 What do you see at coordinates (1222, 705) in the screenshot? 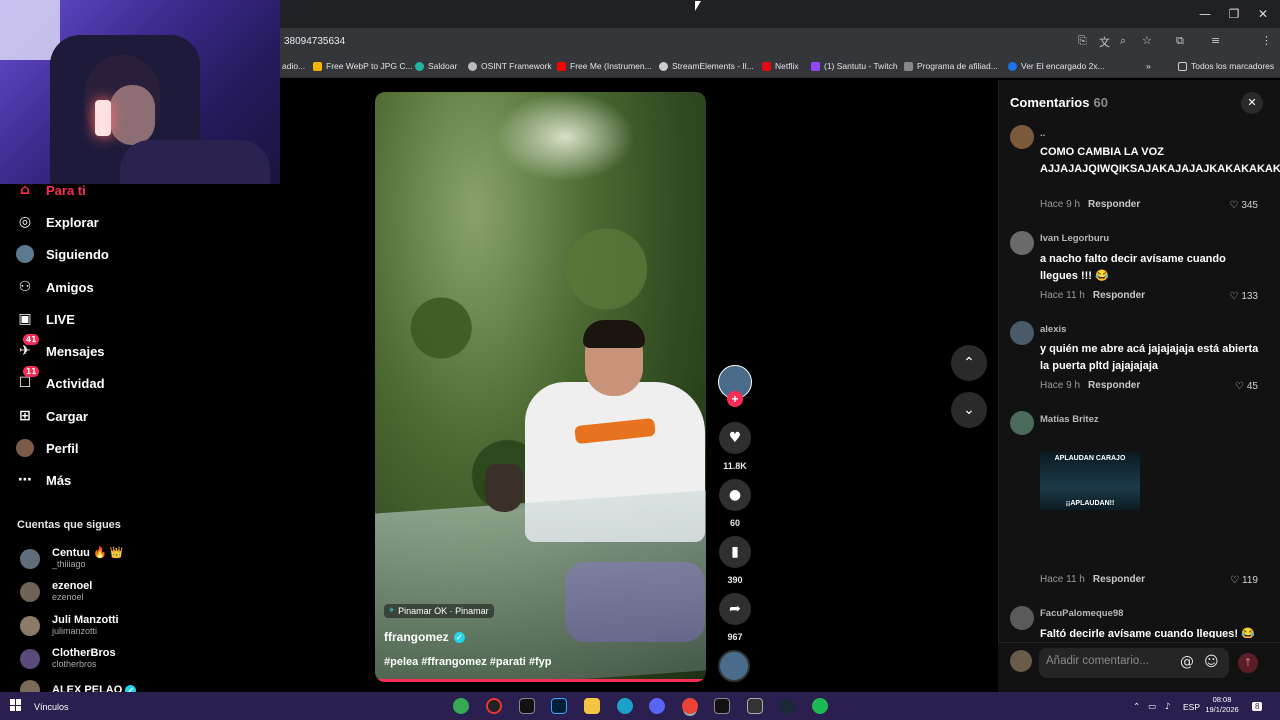
I see `clock: 08:08 19/1/2026` at bounding box center [1222, 705].